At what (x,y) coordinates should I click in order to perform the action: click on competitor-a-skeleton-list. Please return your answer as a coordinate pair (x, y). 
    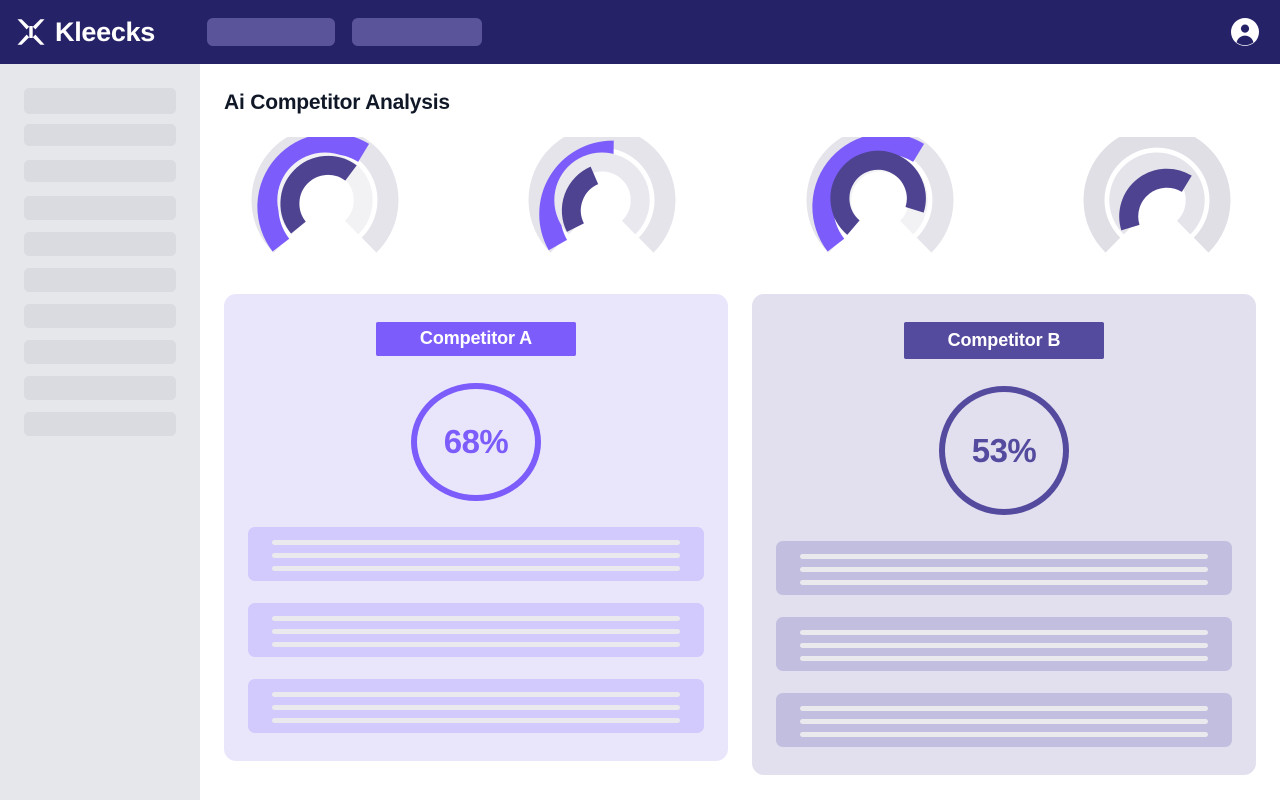
    Looking at the image, I should click on (476, 630).